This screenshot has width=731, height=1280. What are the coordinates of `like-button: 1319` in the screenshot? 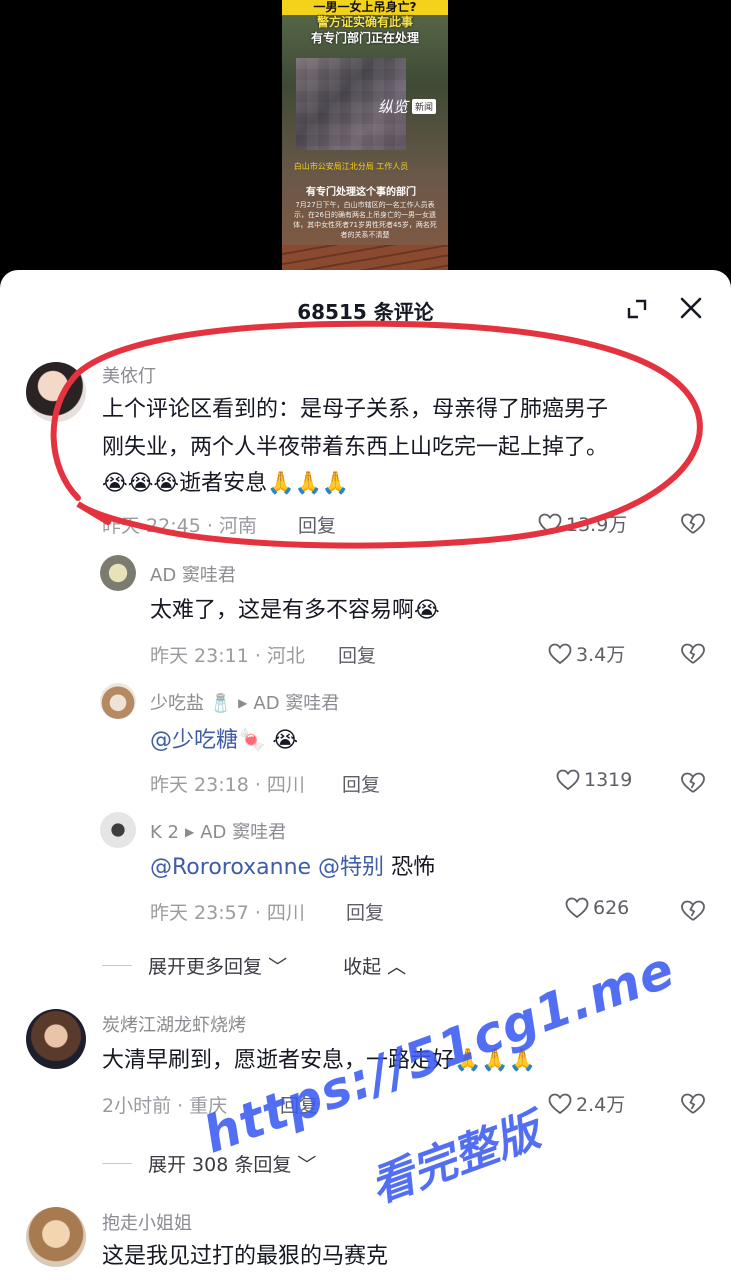 It's located at (594, 780).